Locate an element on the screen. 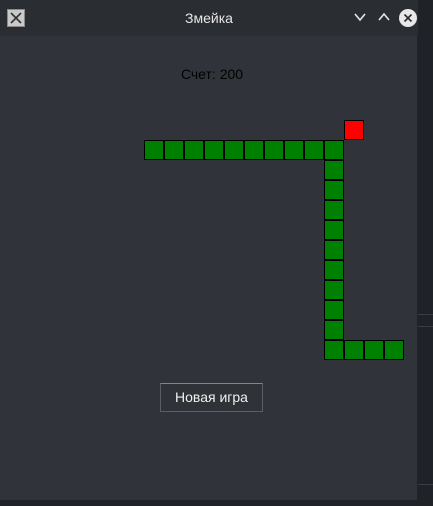  desktop-background-bottom is located at coordinates (216, 503).